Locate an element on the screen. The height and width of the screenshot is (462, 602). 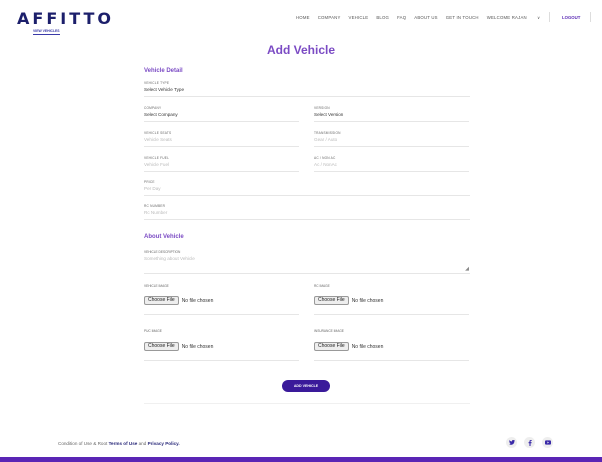
field-label: AC / NON AC is located at coordinates (325, 158).